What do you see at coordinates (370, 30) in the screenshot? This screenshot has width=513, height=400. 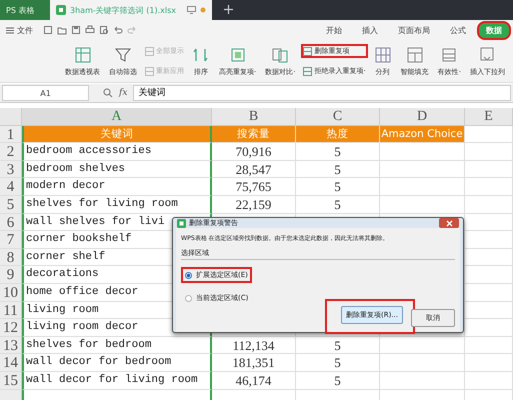 I see `ribbon-tab: 插入` at bounding box center [370, 30].